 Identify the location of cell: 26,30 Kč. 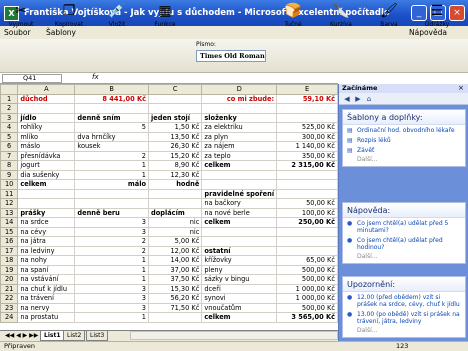
(175, 146).